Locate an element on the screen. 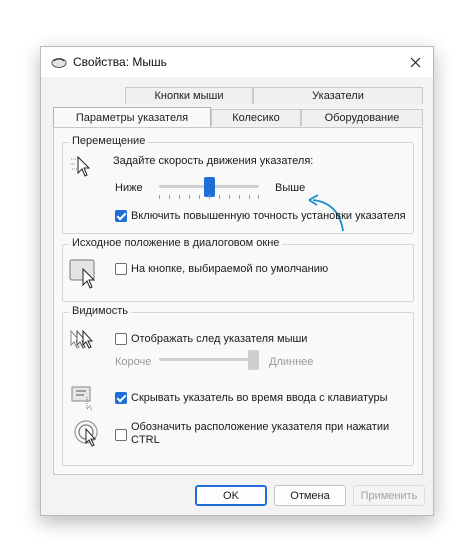 This screenshot has width=474, height=560. show-location-label-line2: CTRL is located at coordinates (145, 440).